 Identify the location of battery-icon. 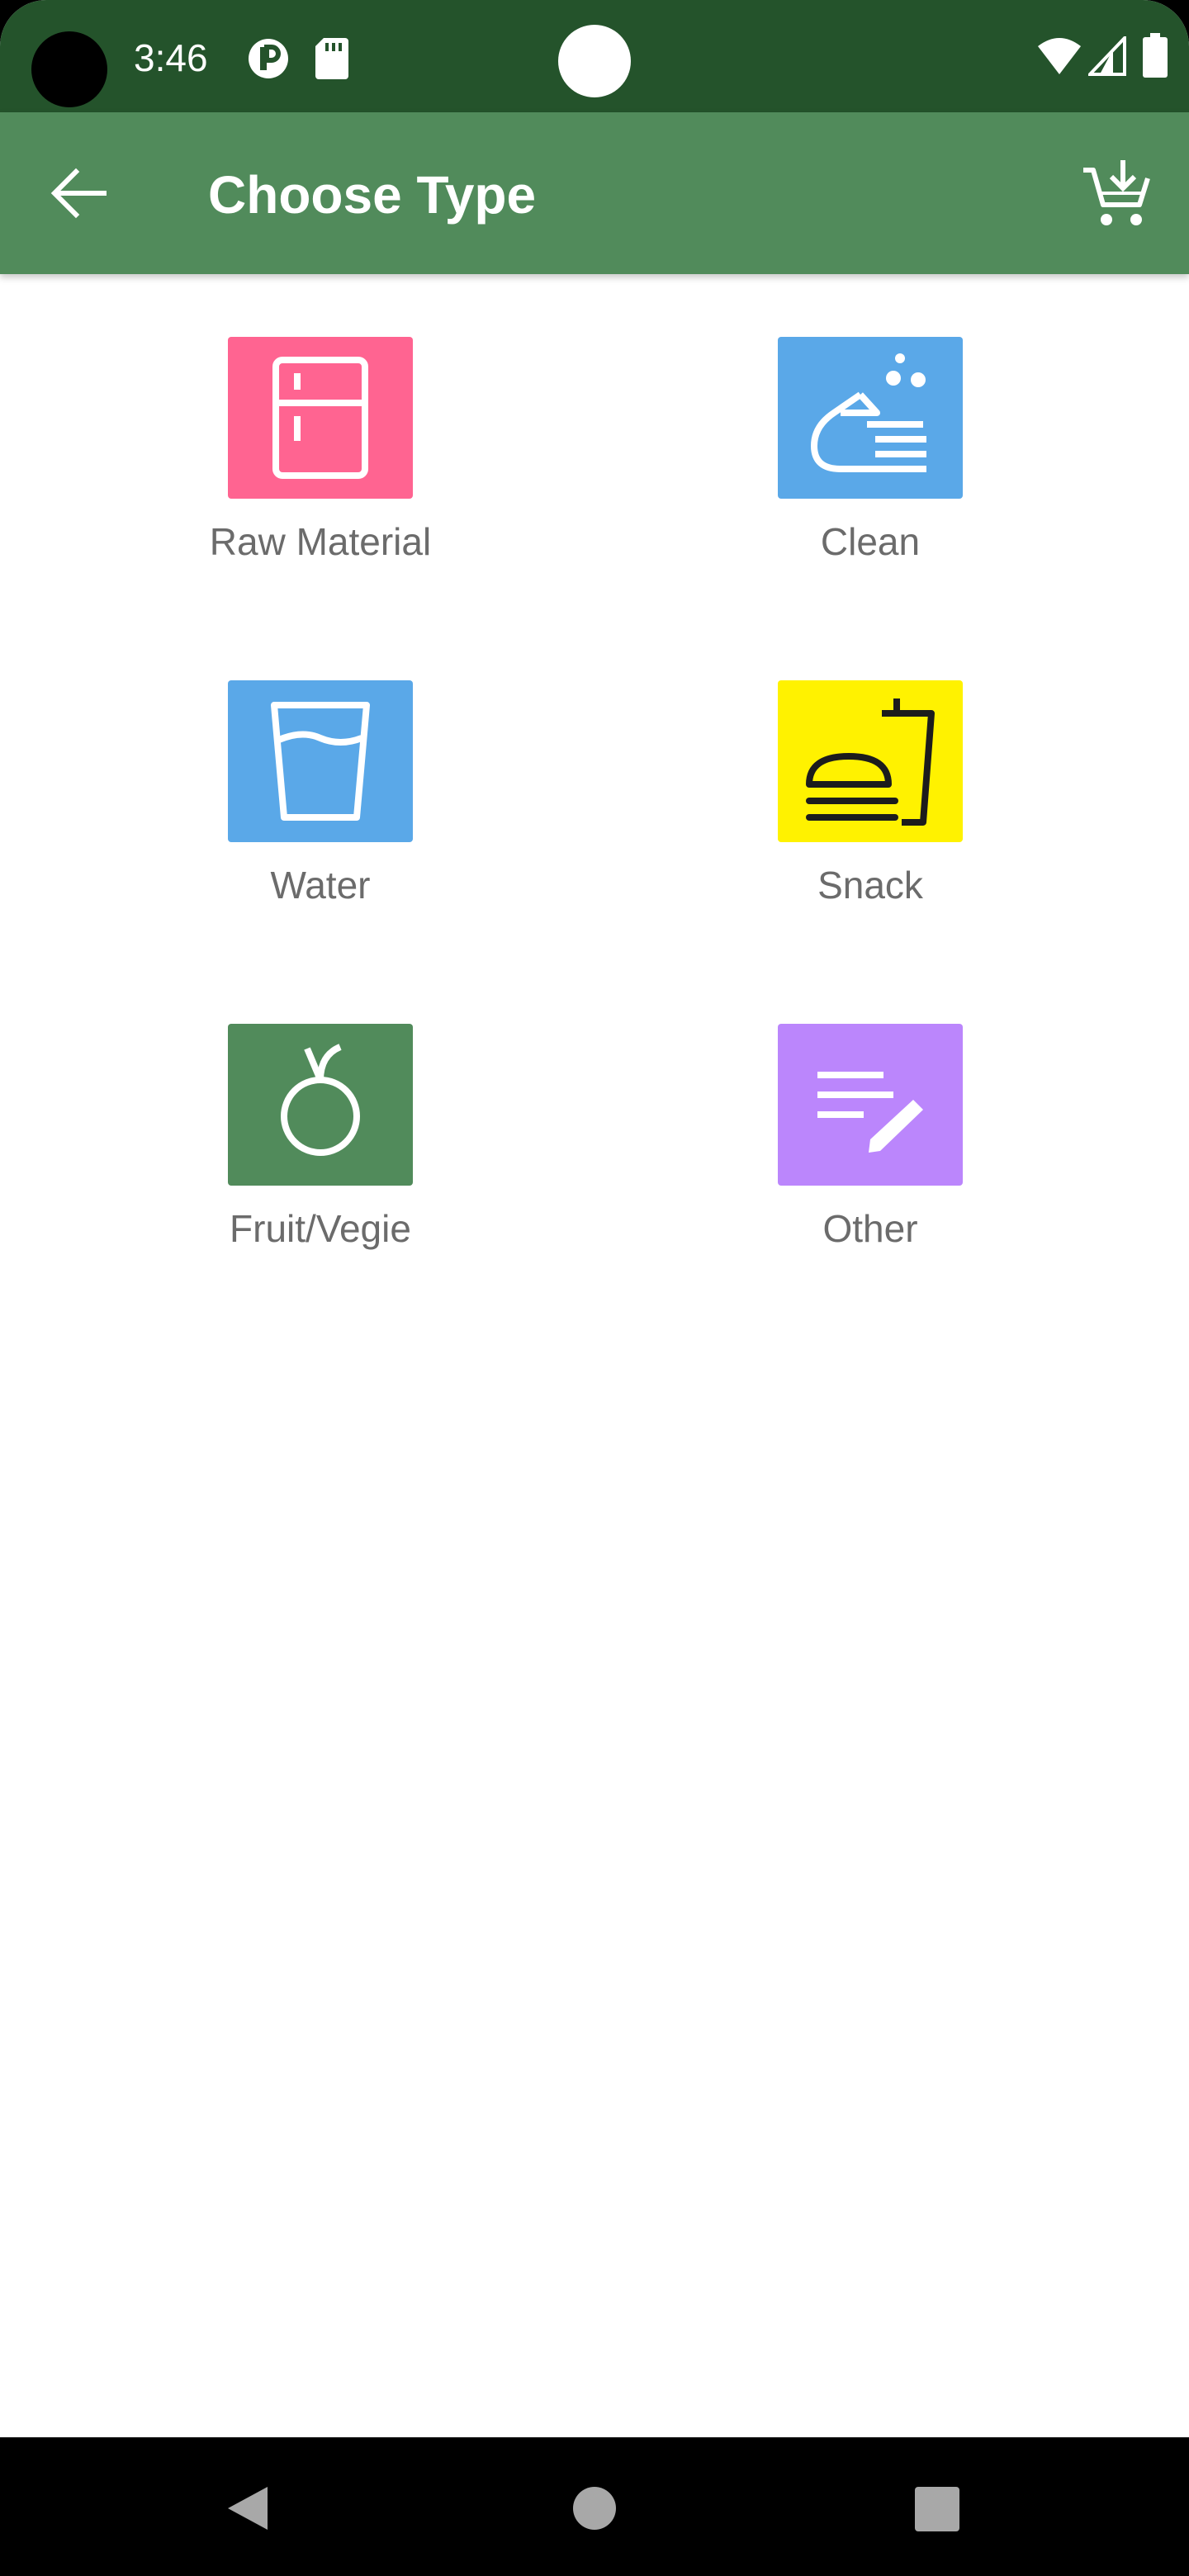
(1155, 55).